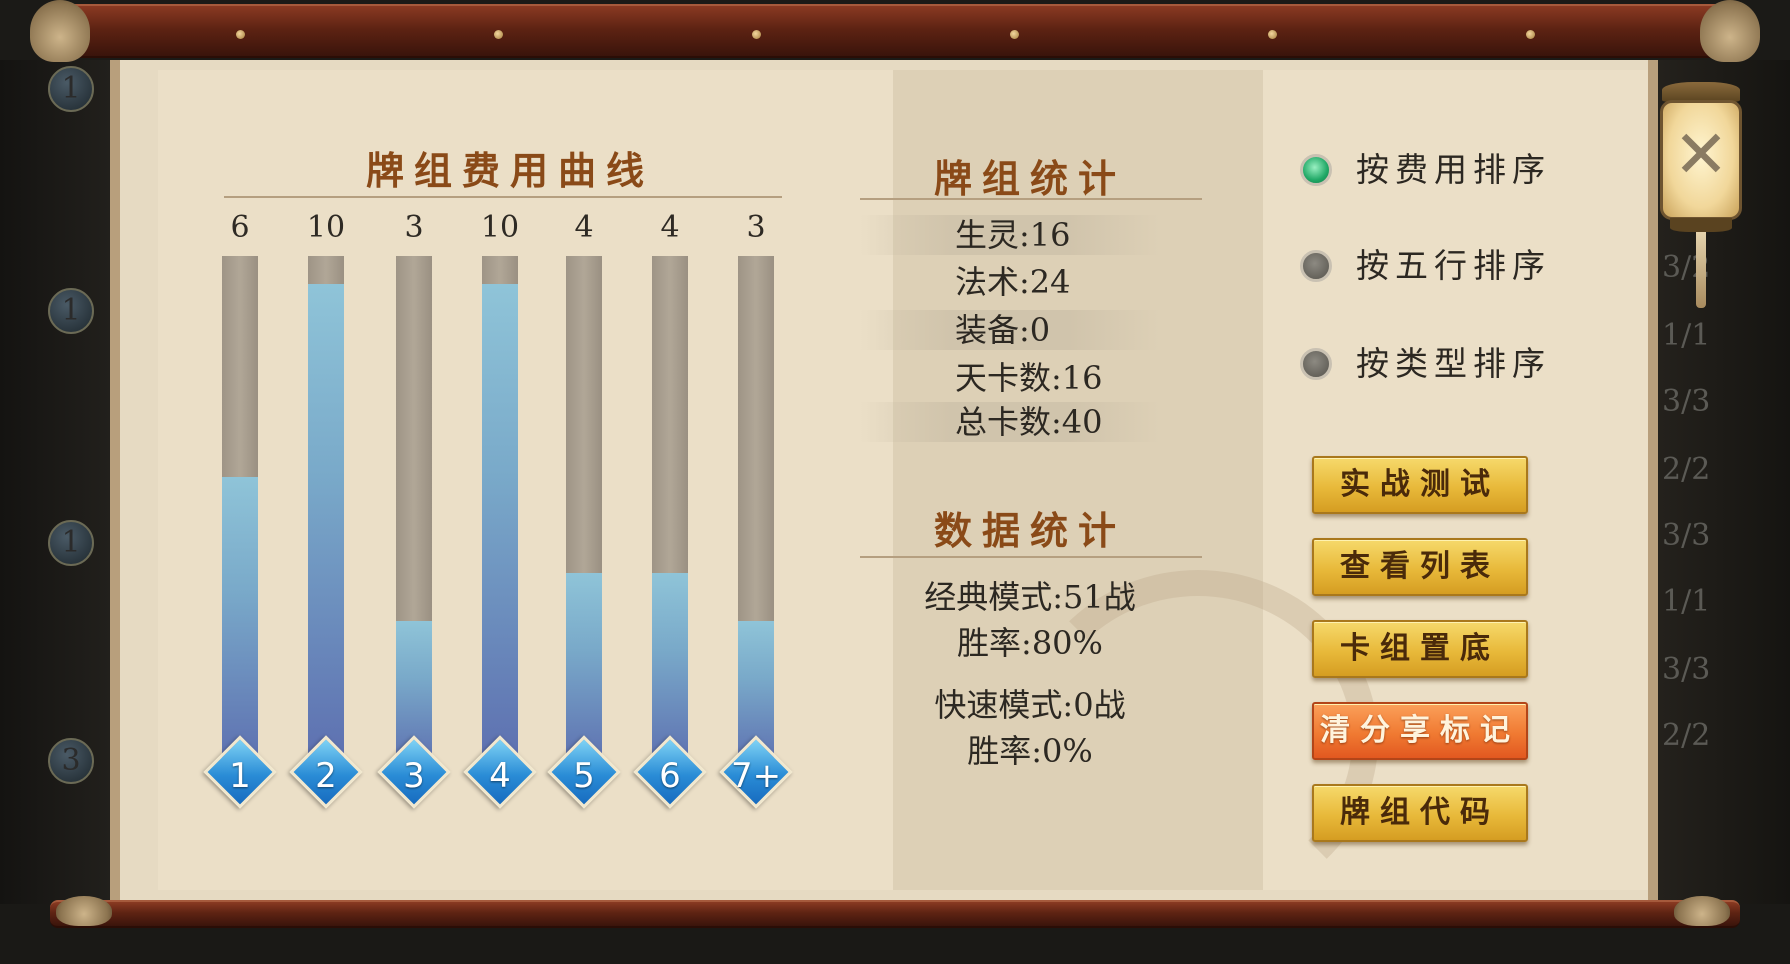  I want to click on battle-test-button: 实战测试, so click(1420, 485).